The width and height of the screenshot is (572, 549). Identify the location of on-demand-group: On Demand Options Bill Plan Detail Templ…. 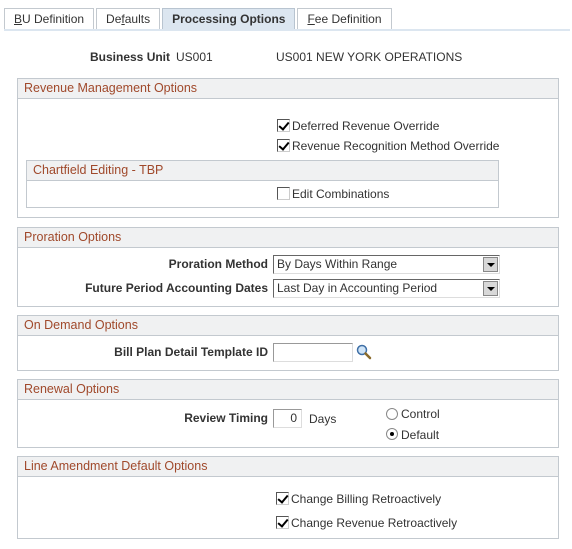
(288, 343).